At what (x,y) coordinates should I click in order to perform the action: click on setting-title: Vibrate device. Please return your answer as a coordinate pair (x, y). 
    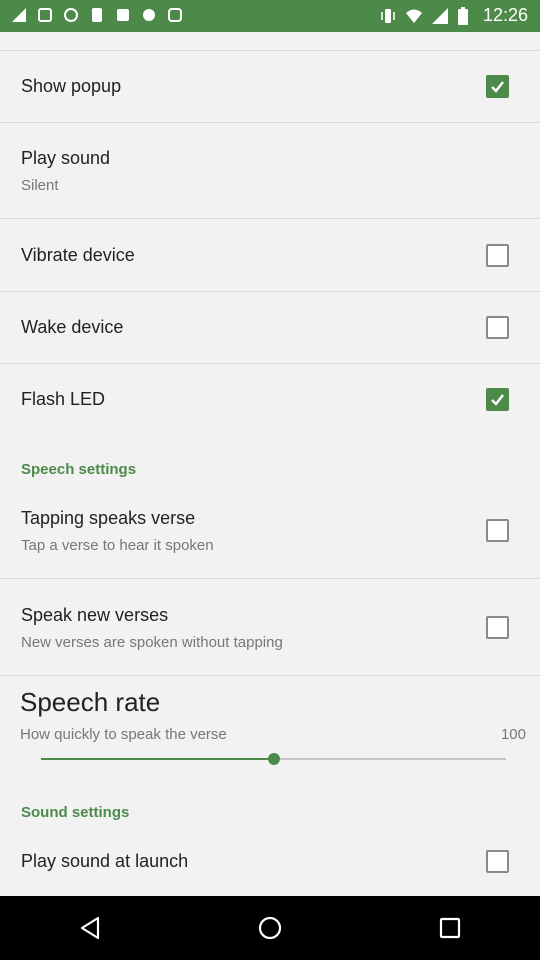
    Looking at the image, I should click on (78, 255).